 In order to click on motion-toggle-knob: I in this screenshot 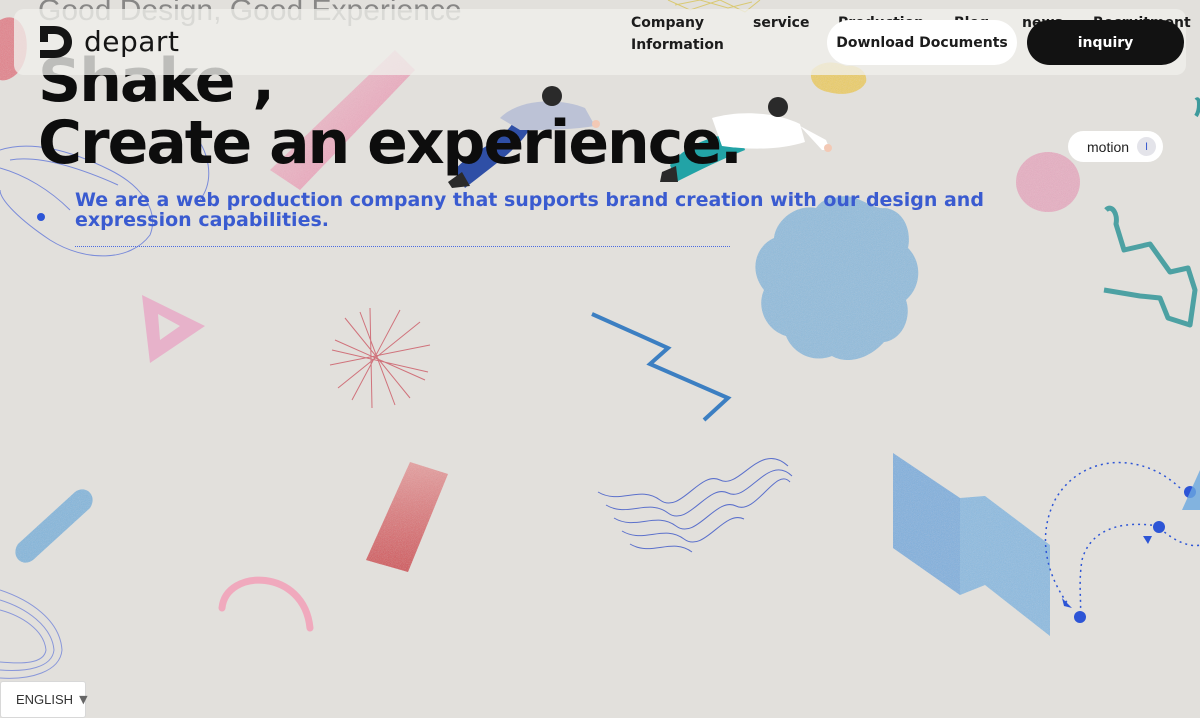, I will do `click(1146, 146)`.